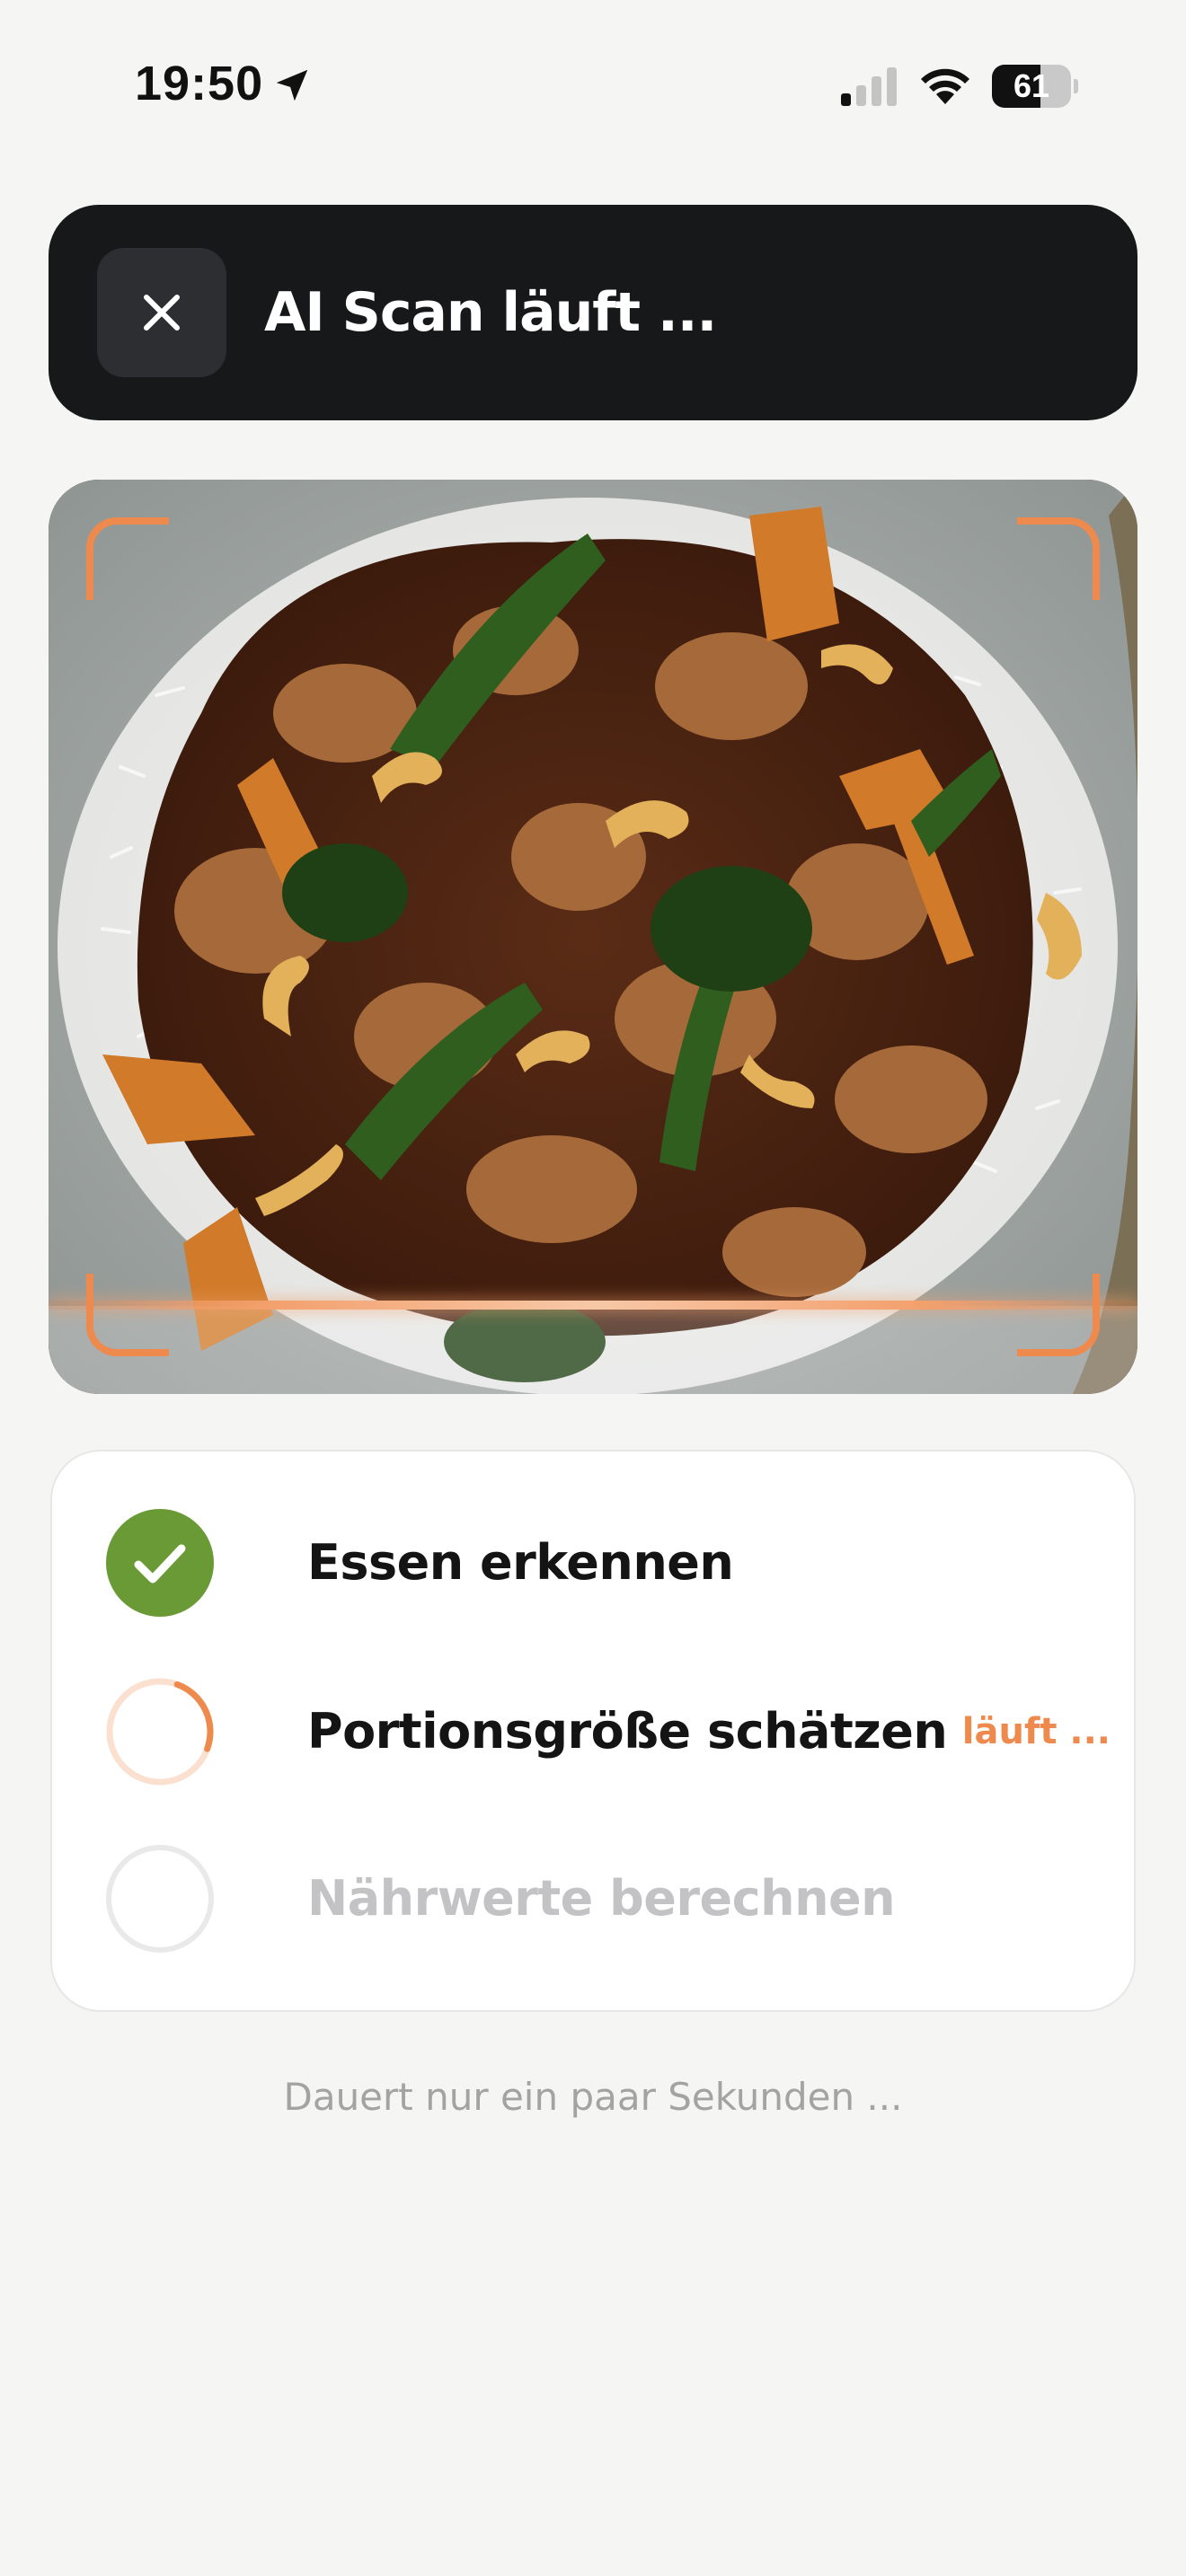 The image size is (1186, 2576). I want to click on checkmark-circle-icon, so click(160, 1563).